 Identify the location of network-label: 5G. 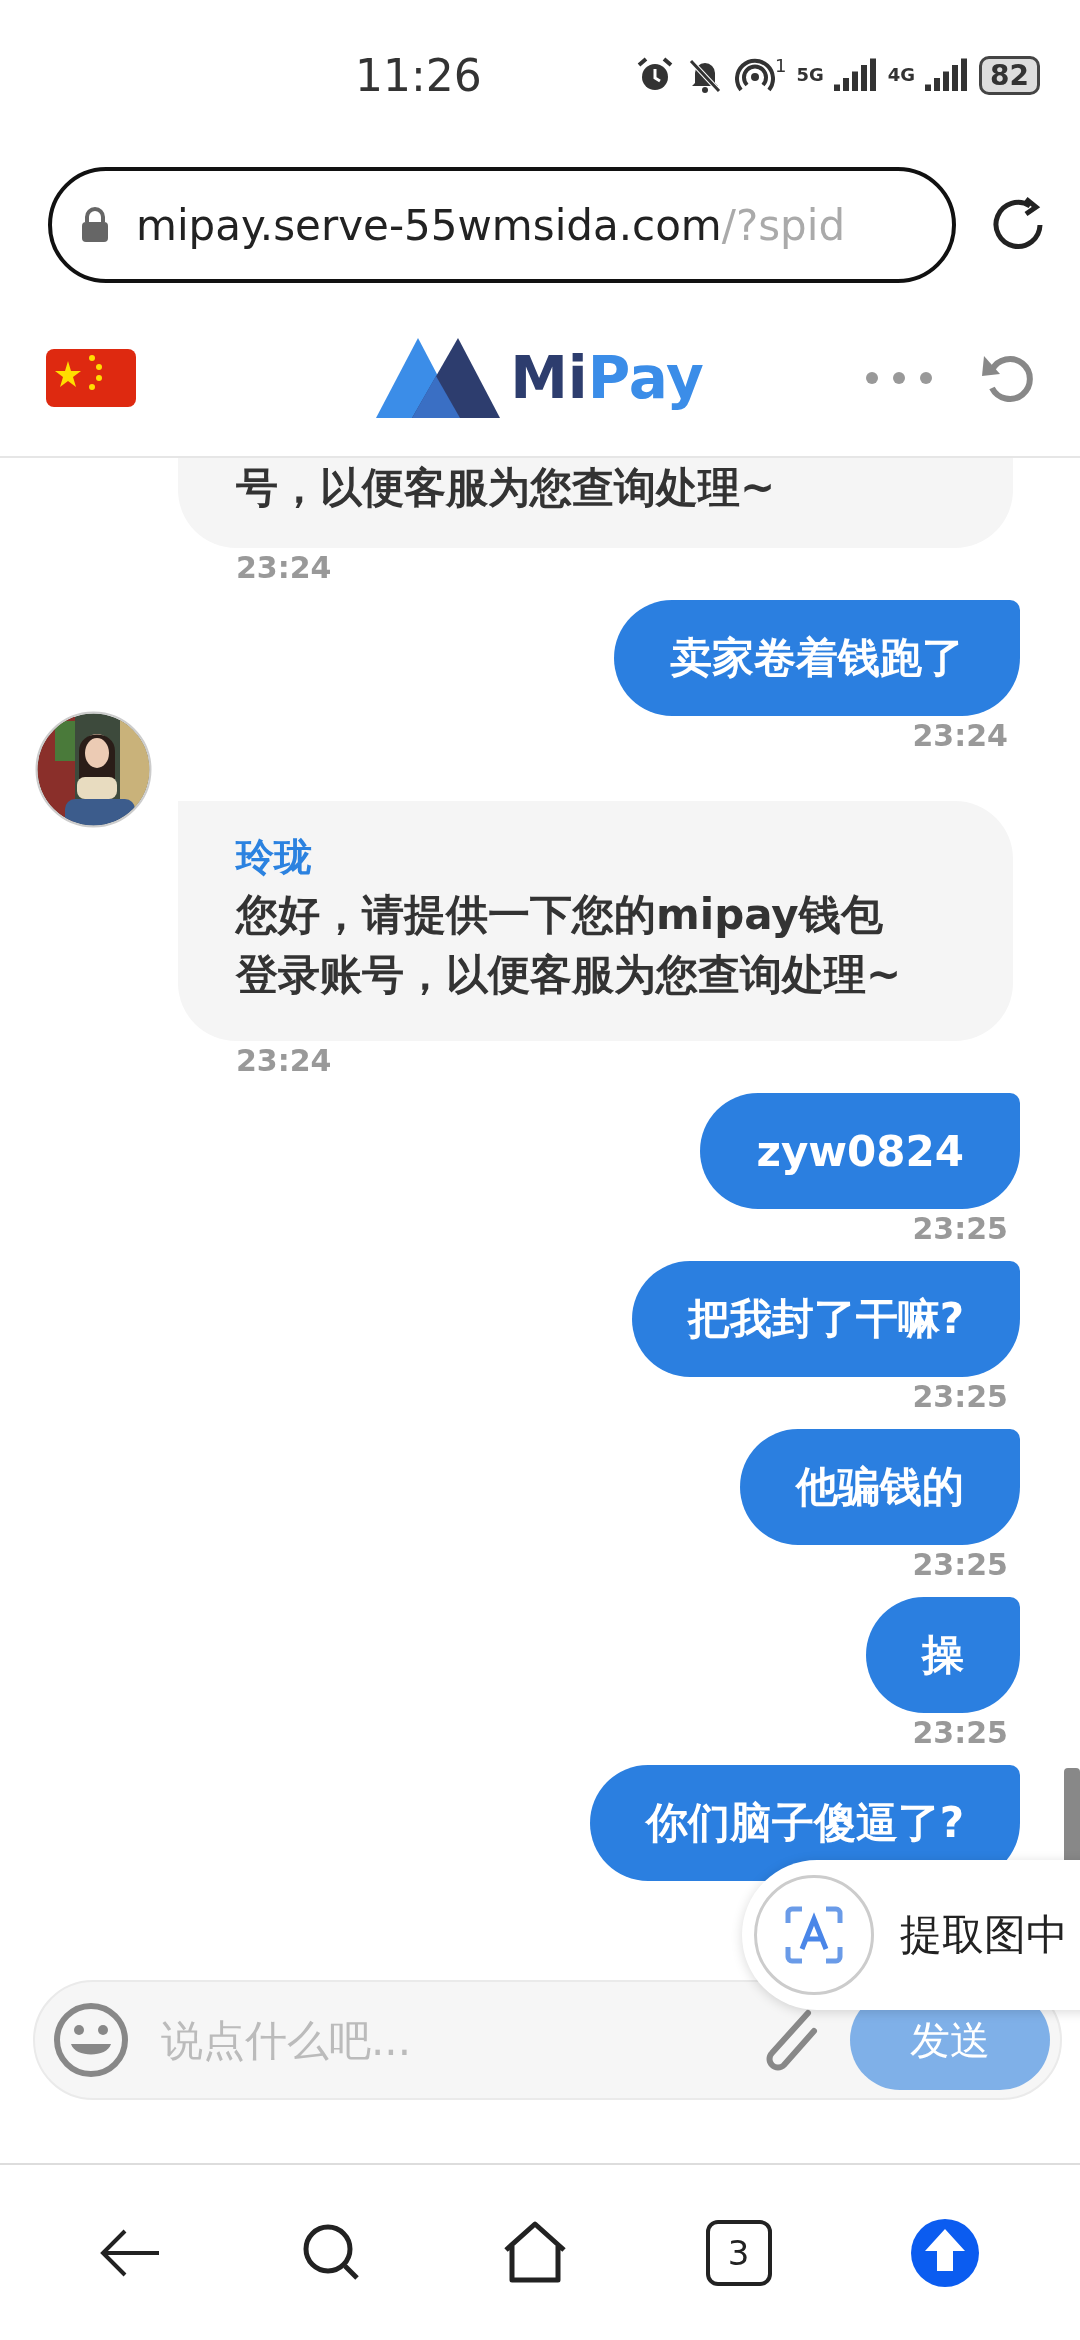
(810, 75).